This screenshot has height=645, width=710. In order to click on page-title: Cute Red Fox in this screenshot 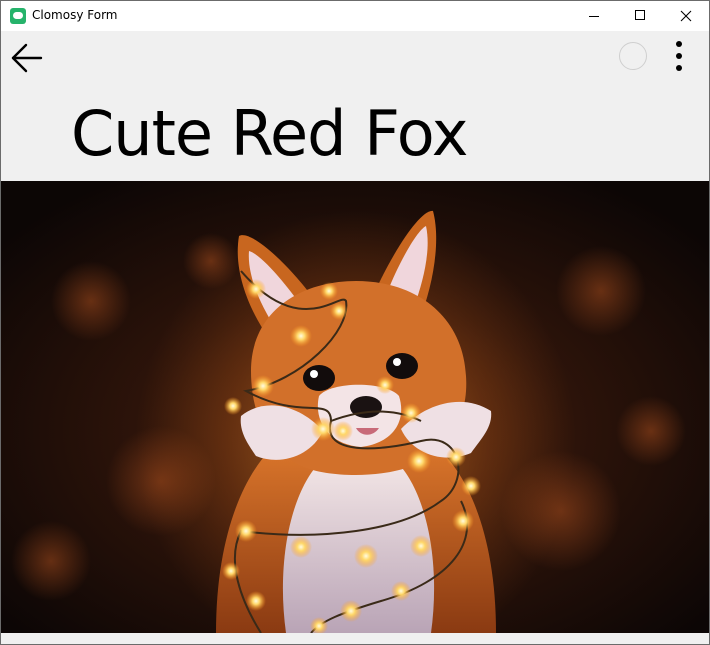, I will do `click(269, 133)`.